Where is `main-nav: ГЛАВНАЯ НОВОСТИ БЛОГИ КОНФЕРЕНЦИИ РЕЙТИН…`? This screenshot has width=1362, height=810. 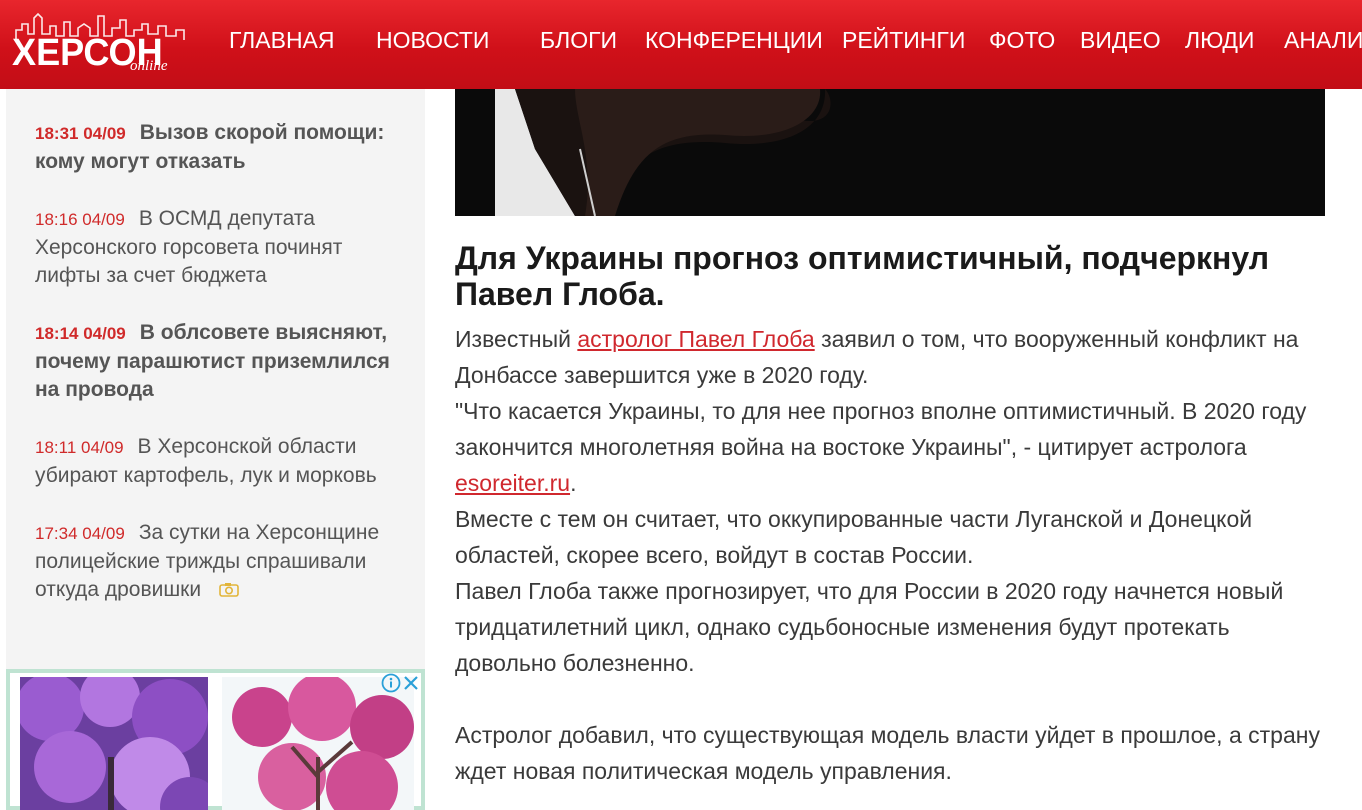
main-nav: ГЛАВНАЯ НОВОСТИ БЛОГИ КОНФЕРЕНЦИИ РЕЙТИН… is located at coordinates (681, 44).